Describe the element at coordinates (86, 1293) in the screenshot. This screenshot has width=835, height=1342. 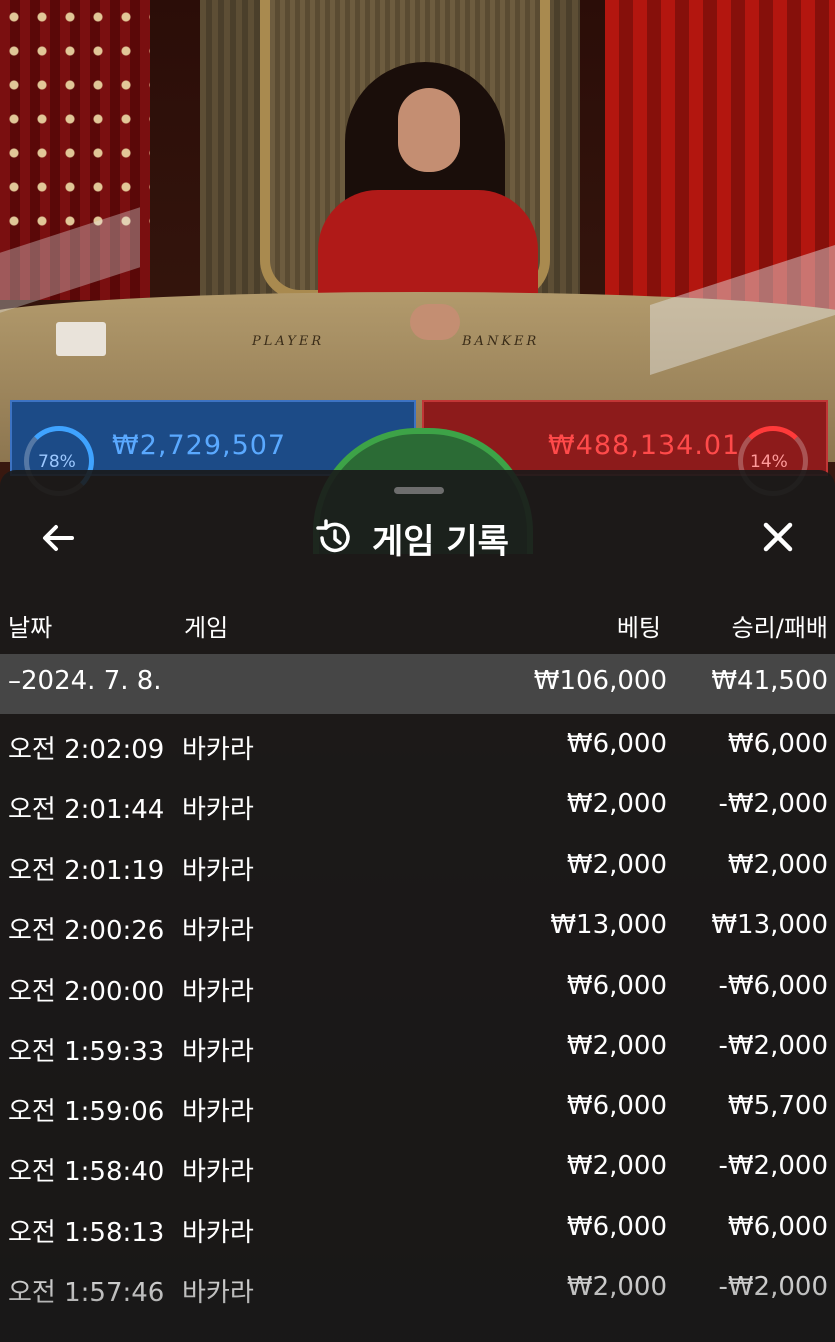
I see `row-time: 오전 1:57:46` at that location.